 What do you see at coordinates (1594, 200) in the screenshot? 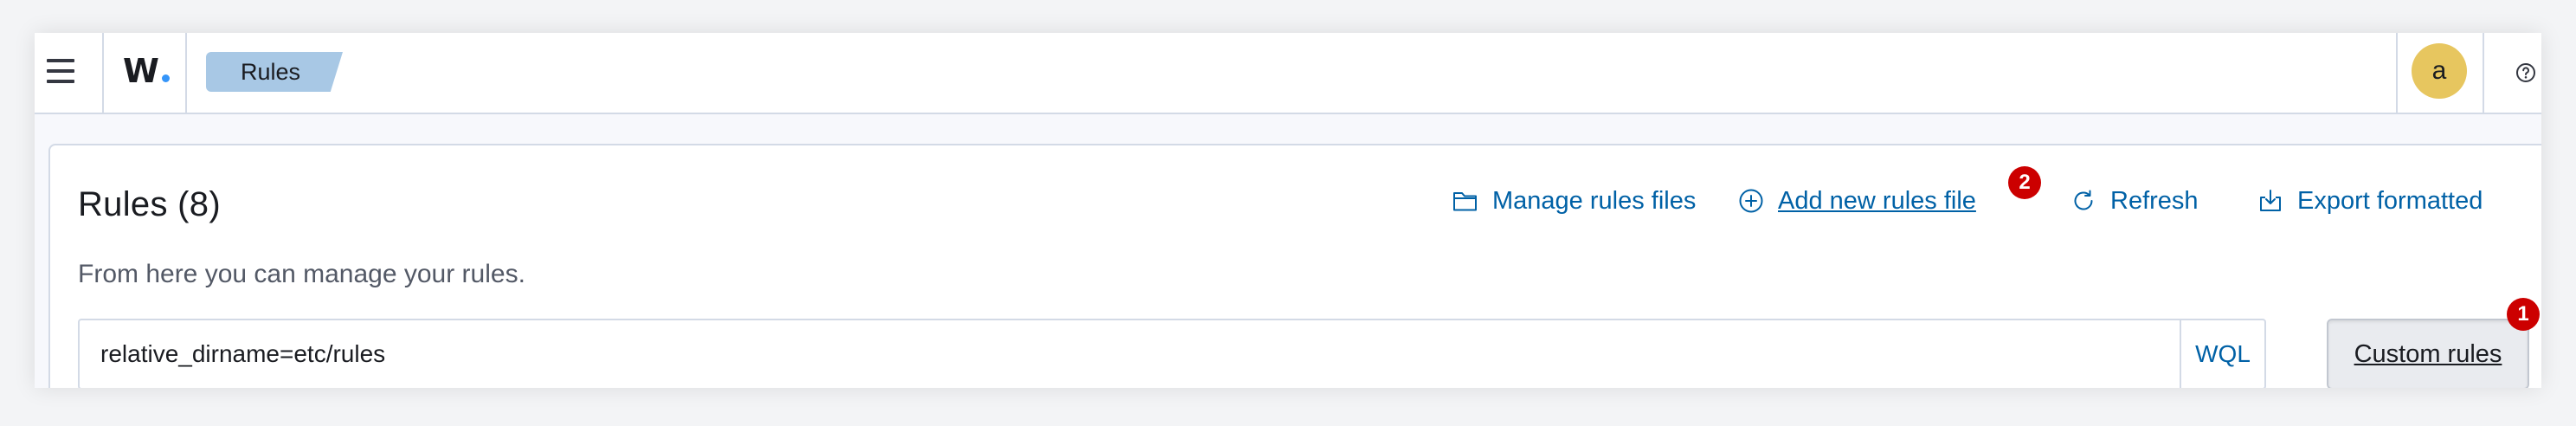
I see `manage-rules-files-label: Manage rules files` at bounding box center [1594, 200].